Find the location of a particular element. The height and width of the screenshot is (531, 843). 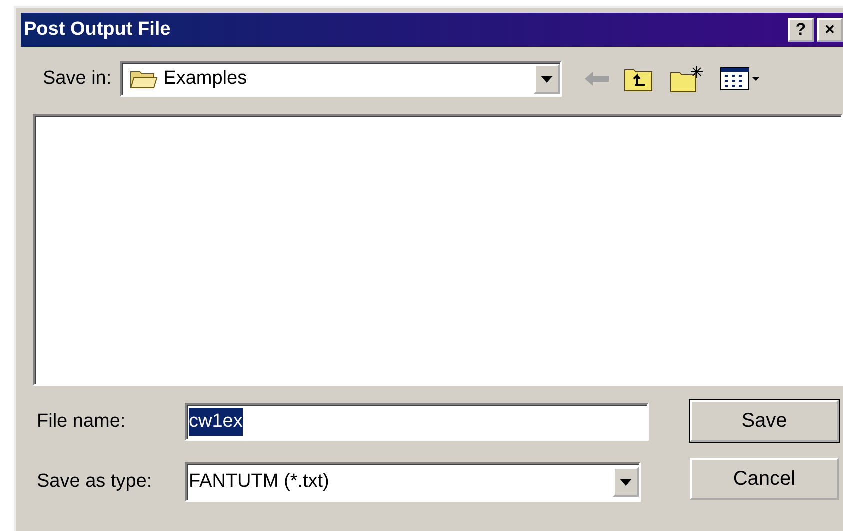

save-in-dropdown: Examples is located at coordinates (341, 79).